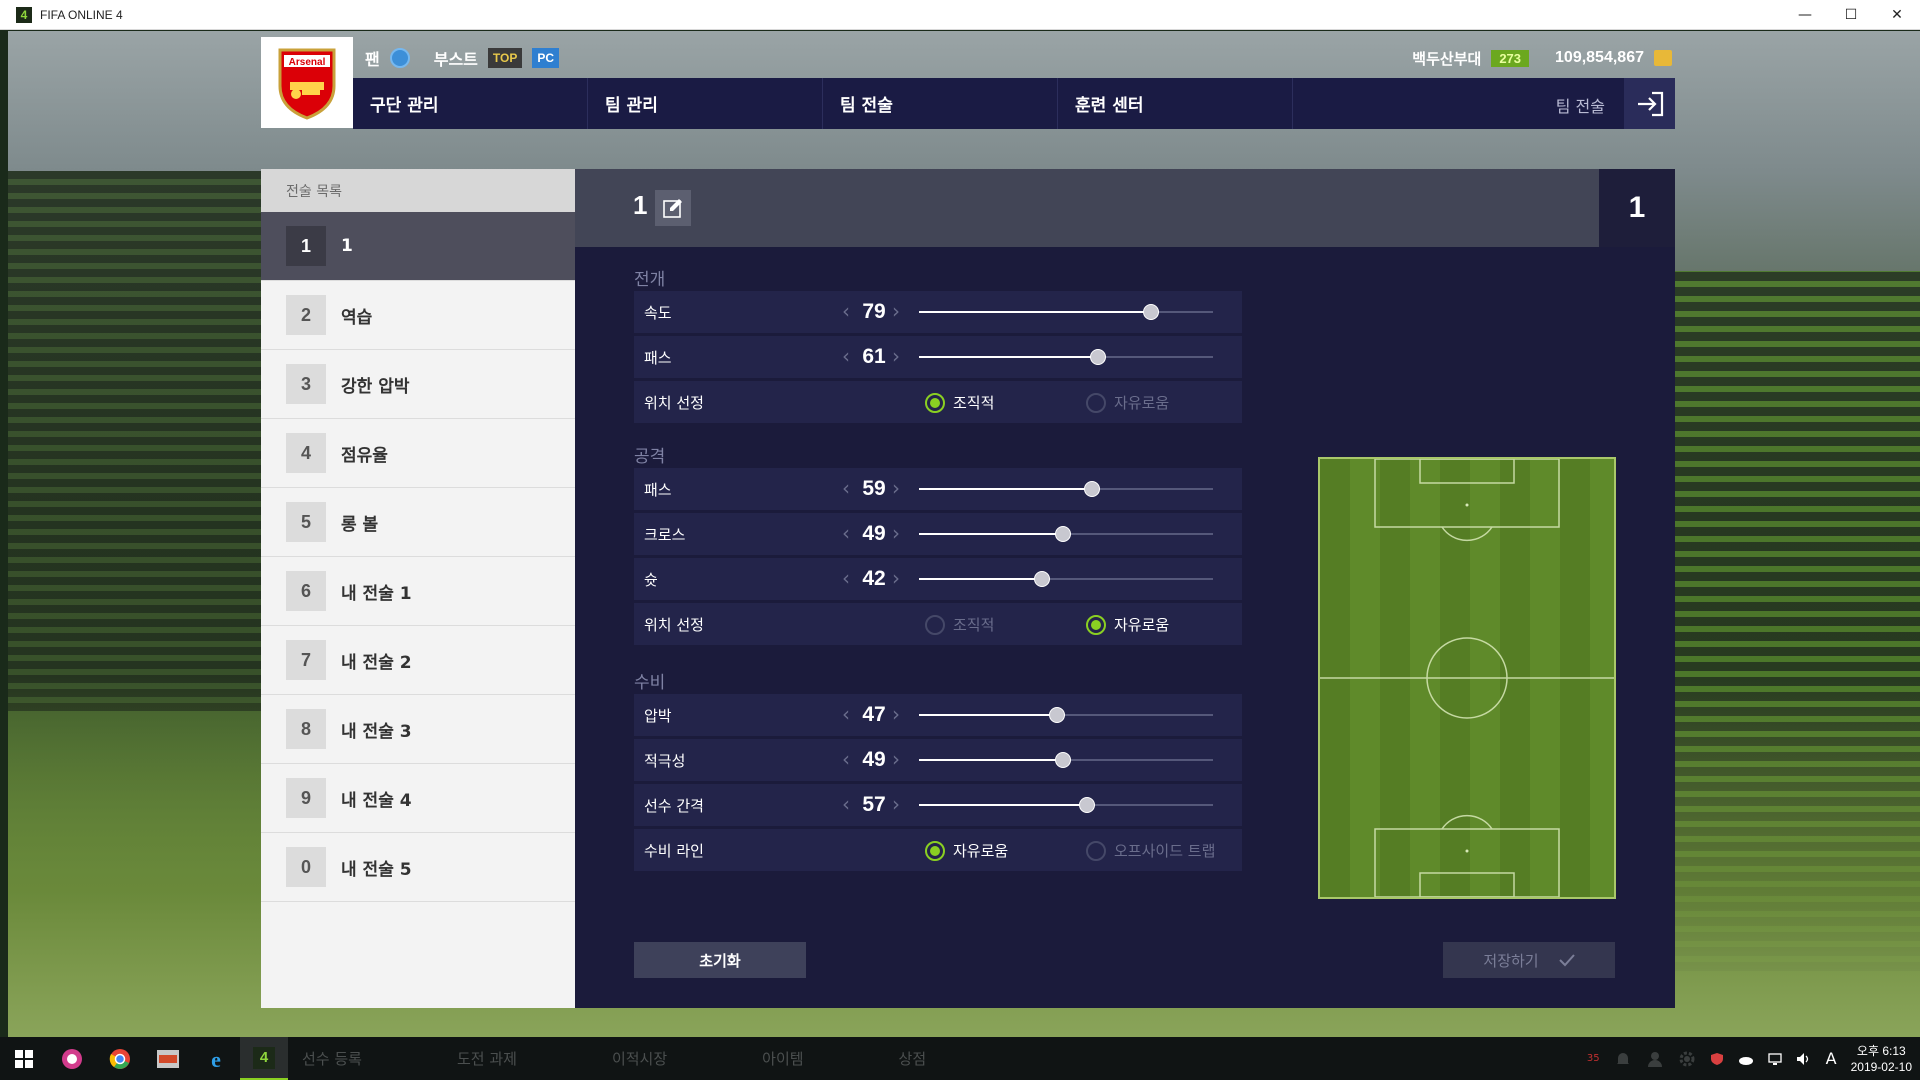  What do you see at coordinates (639, 1058) in the screenshot?
I see `menu-transfer-market: 이적시장` at bounding box center [639, 1058].